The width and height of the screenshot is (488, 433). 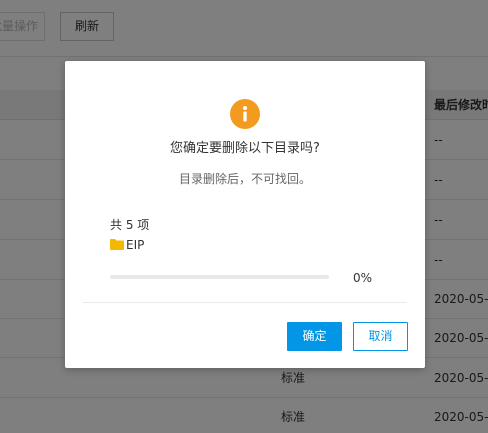 What do you see at coordinates (117, 244) in the screenshot?
I see `folder-icon` at bounding box center [117, 244].